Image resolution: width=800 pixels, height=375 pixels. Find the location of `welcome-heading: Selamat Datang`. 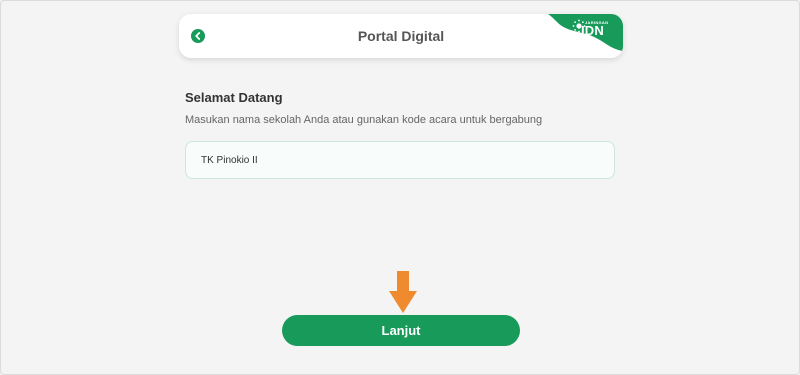

welcome-heading: Selamat Datang is located at coordinates (234, 97).